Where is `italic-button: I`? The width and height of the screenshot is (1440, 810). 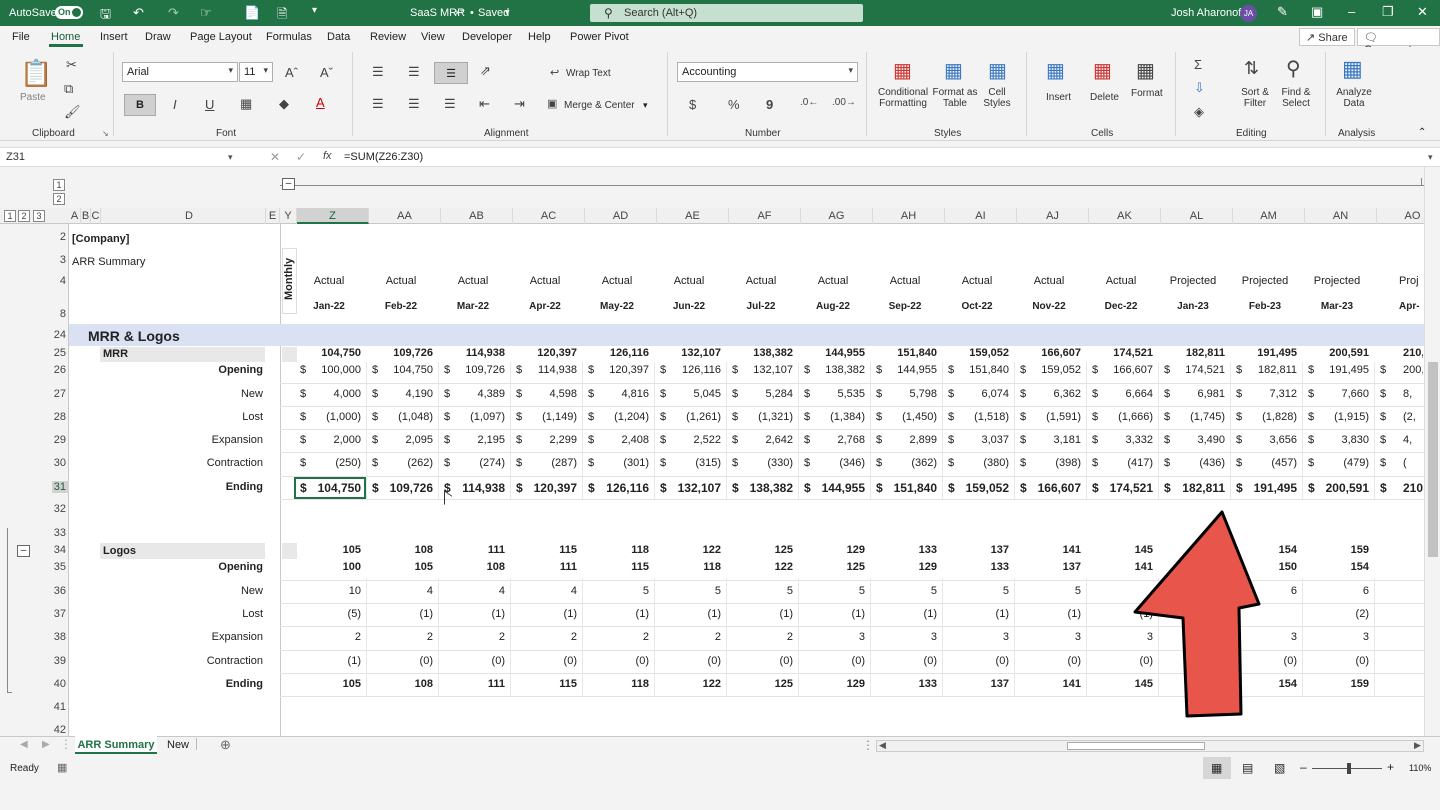
italic-button: I is located at coordinates (175, 104).